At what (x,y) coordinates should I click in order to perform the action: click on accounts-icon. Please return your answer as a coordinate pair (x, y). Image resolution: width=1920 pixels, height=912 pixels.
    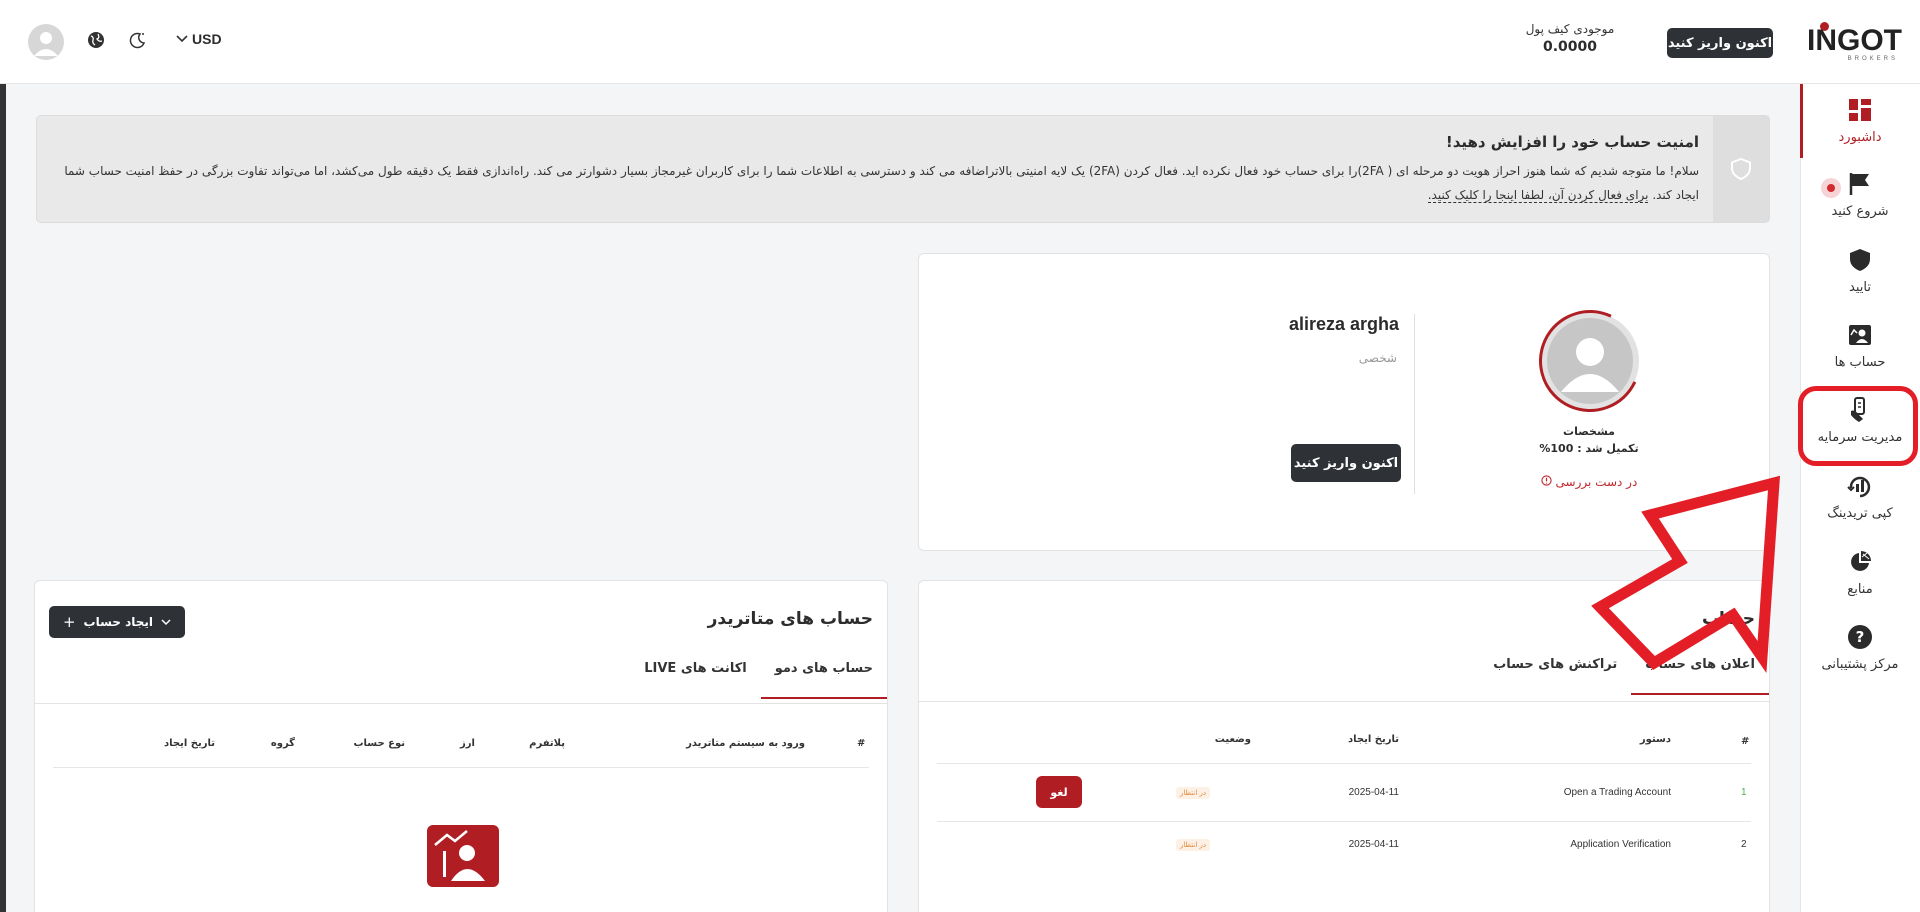
    Looking at the image, I should click on (1860, 335).